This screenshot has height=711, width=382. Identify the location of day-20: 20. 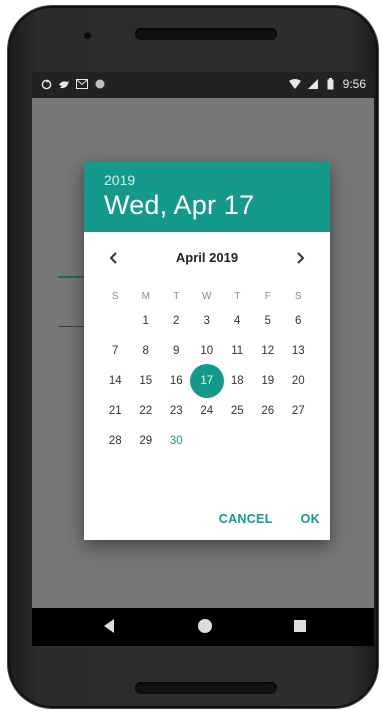
(298, 381).